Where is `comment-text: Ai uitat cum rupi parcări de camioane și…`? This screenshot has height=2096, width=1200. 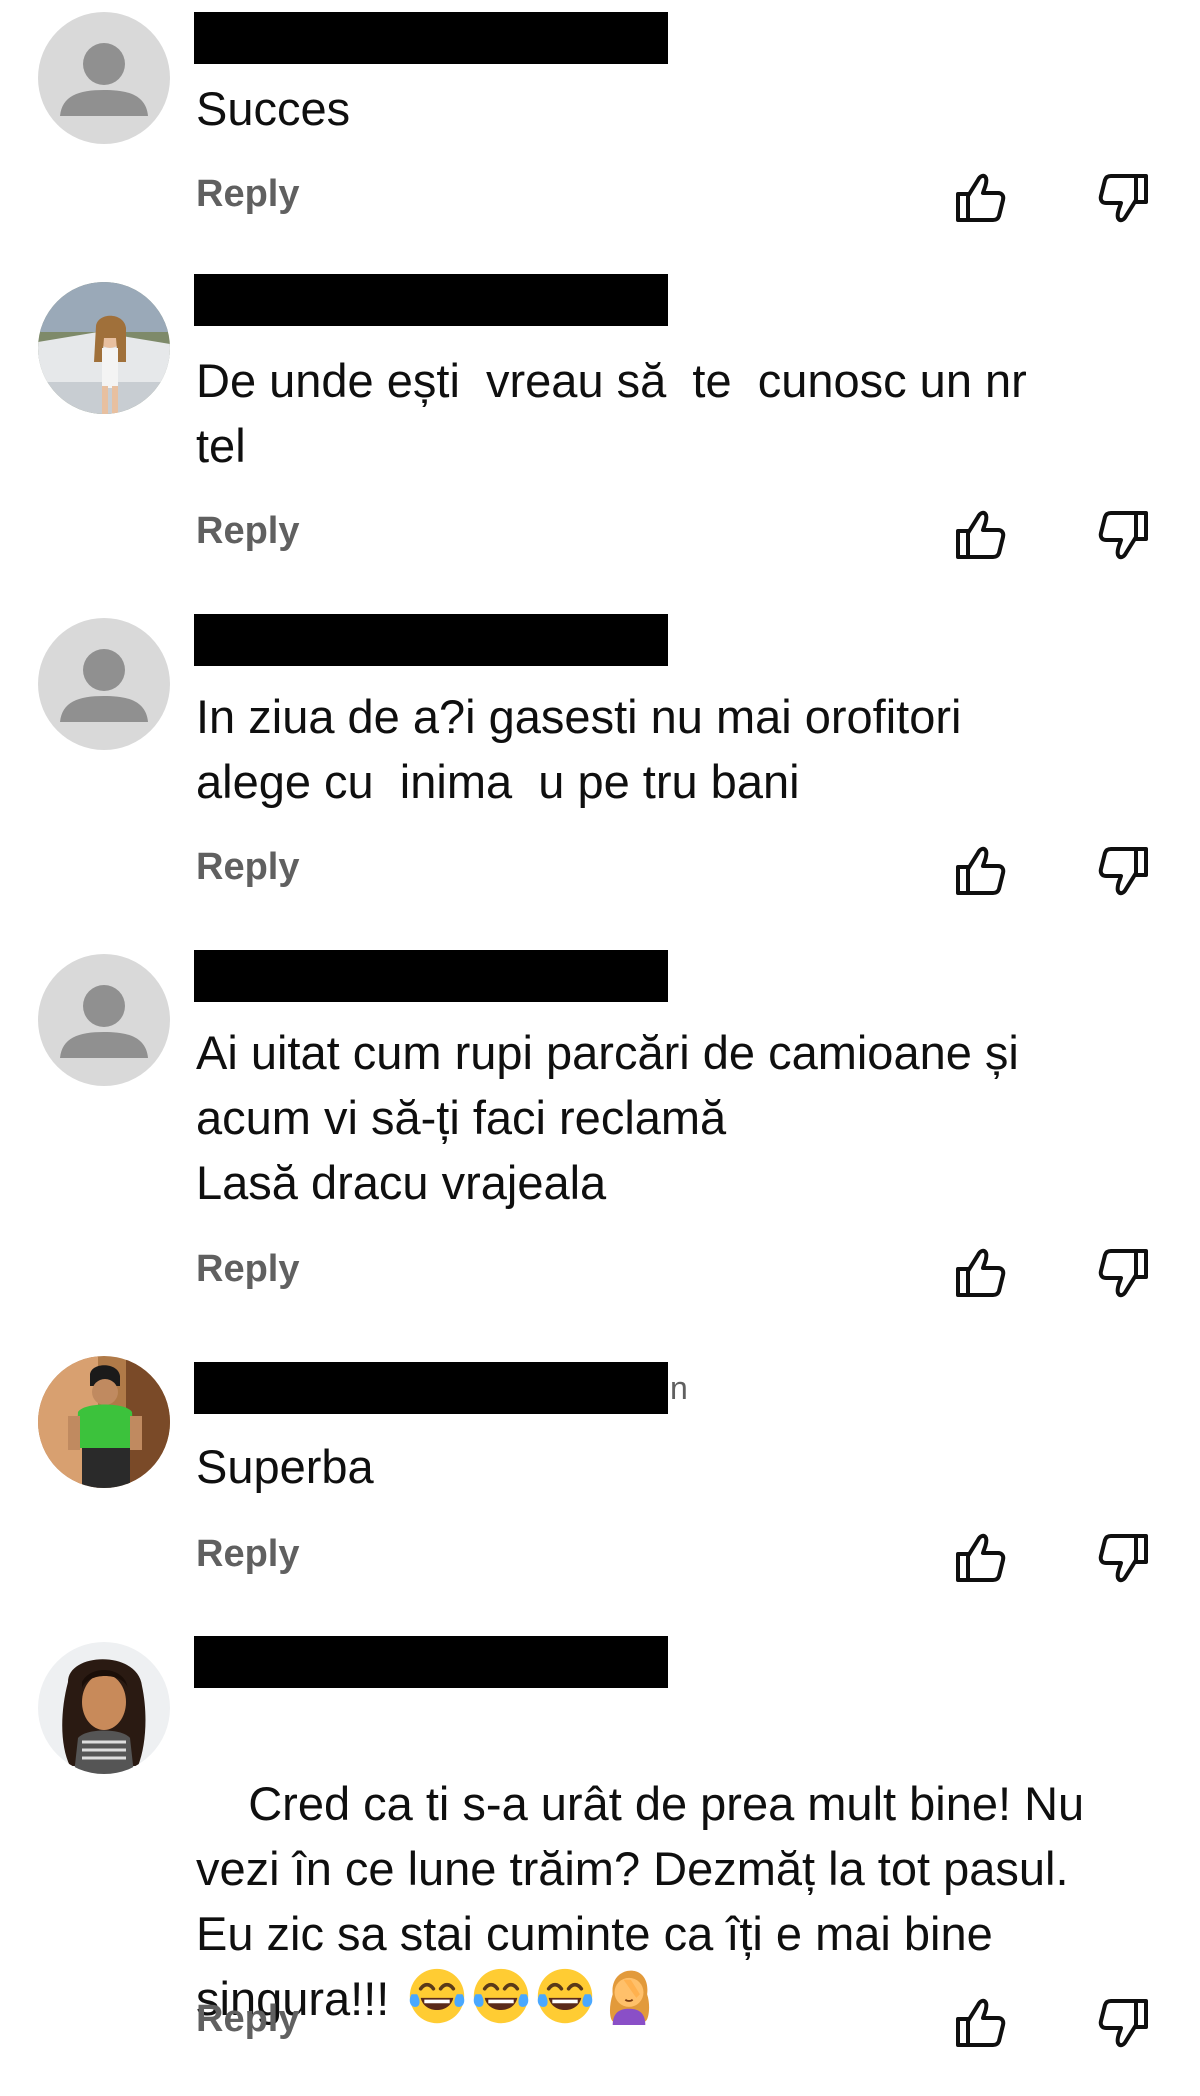
comment-text: Ai uitat cum rupi parcări de camioane și… is located at coordinates (607, 1117).